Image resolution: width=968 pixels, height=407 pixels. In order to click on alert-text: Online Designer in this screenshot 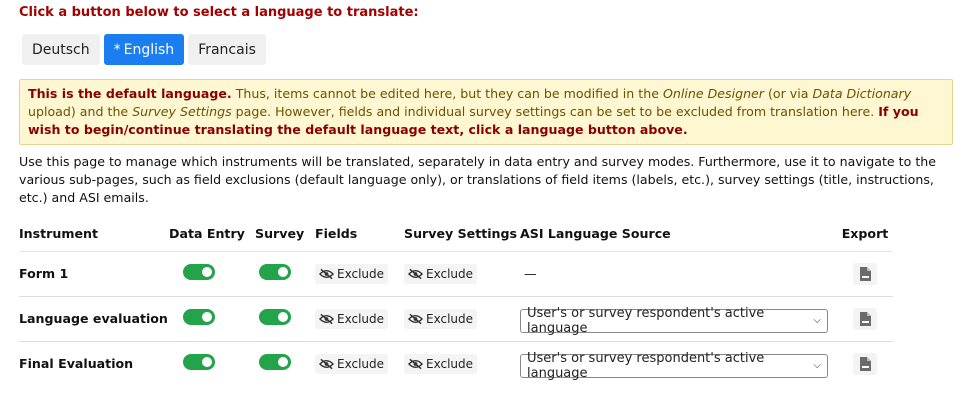, I will do `click(713, 93)`.